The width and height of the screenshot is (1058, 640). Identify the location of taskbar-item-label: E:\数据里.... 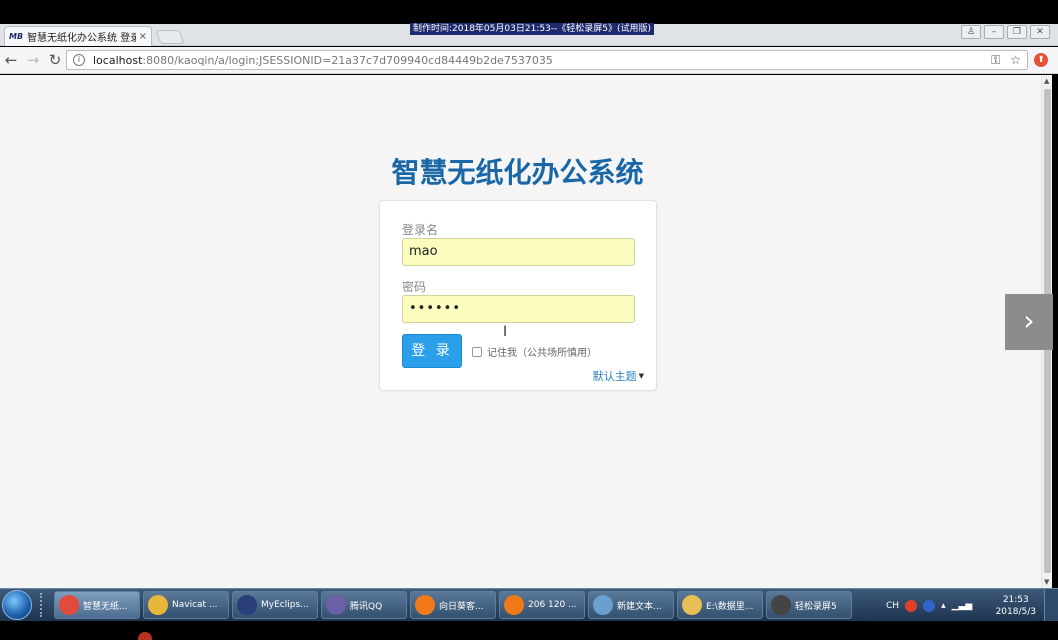
(730, 606).